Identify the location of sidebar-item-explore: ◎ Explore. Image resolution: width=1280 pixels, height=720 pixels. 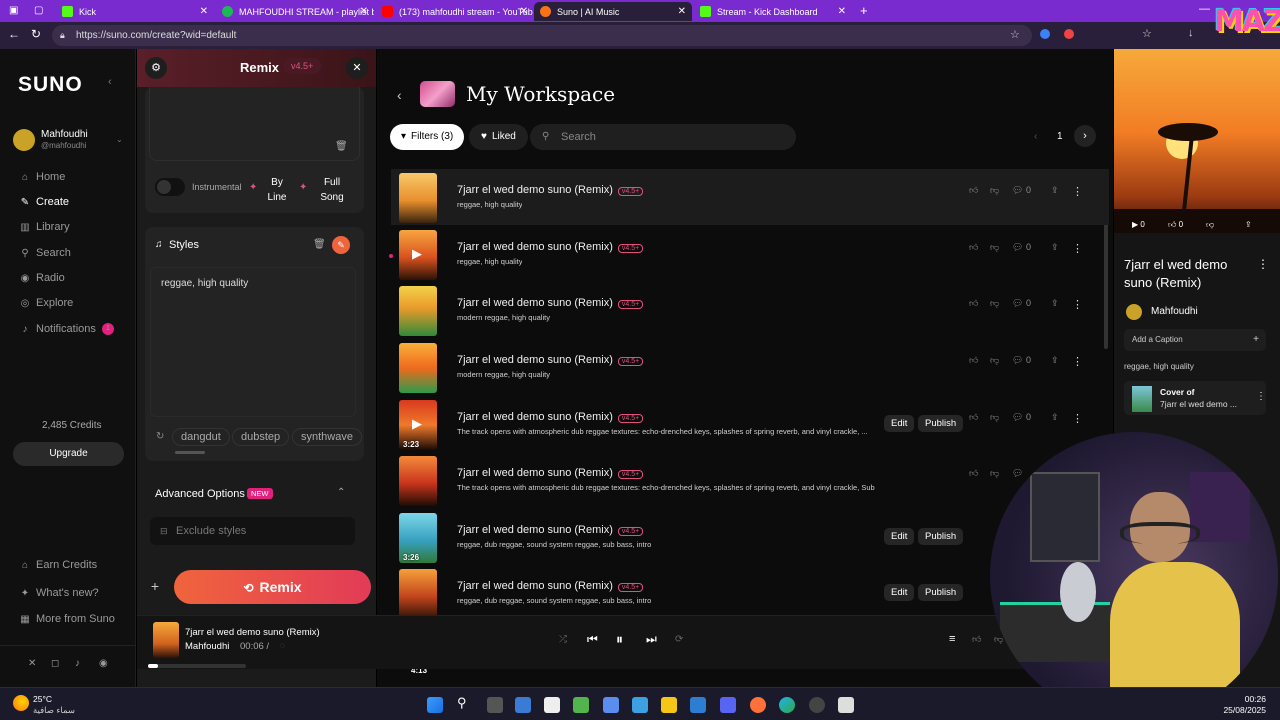
(47, 303).